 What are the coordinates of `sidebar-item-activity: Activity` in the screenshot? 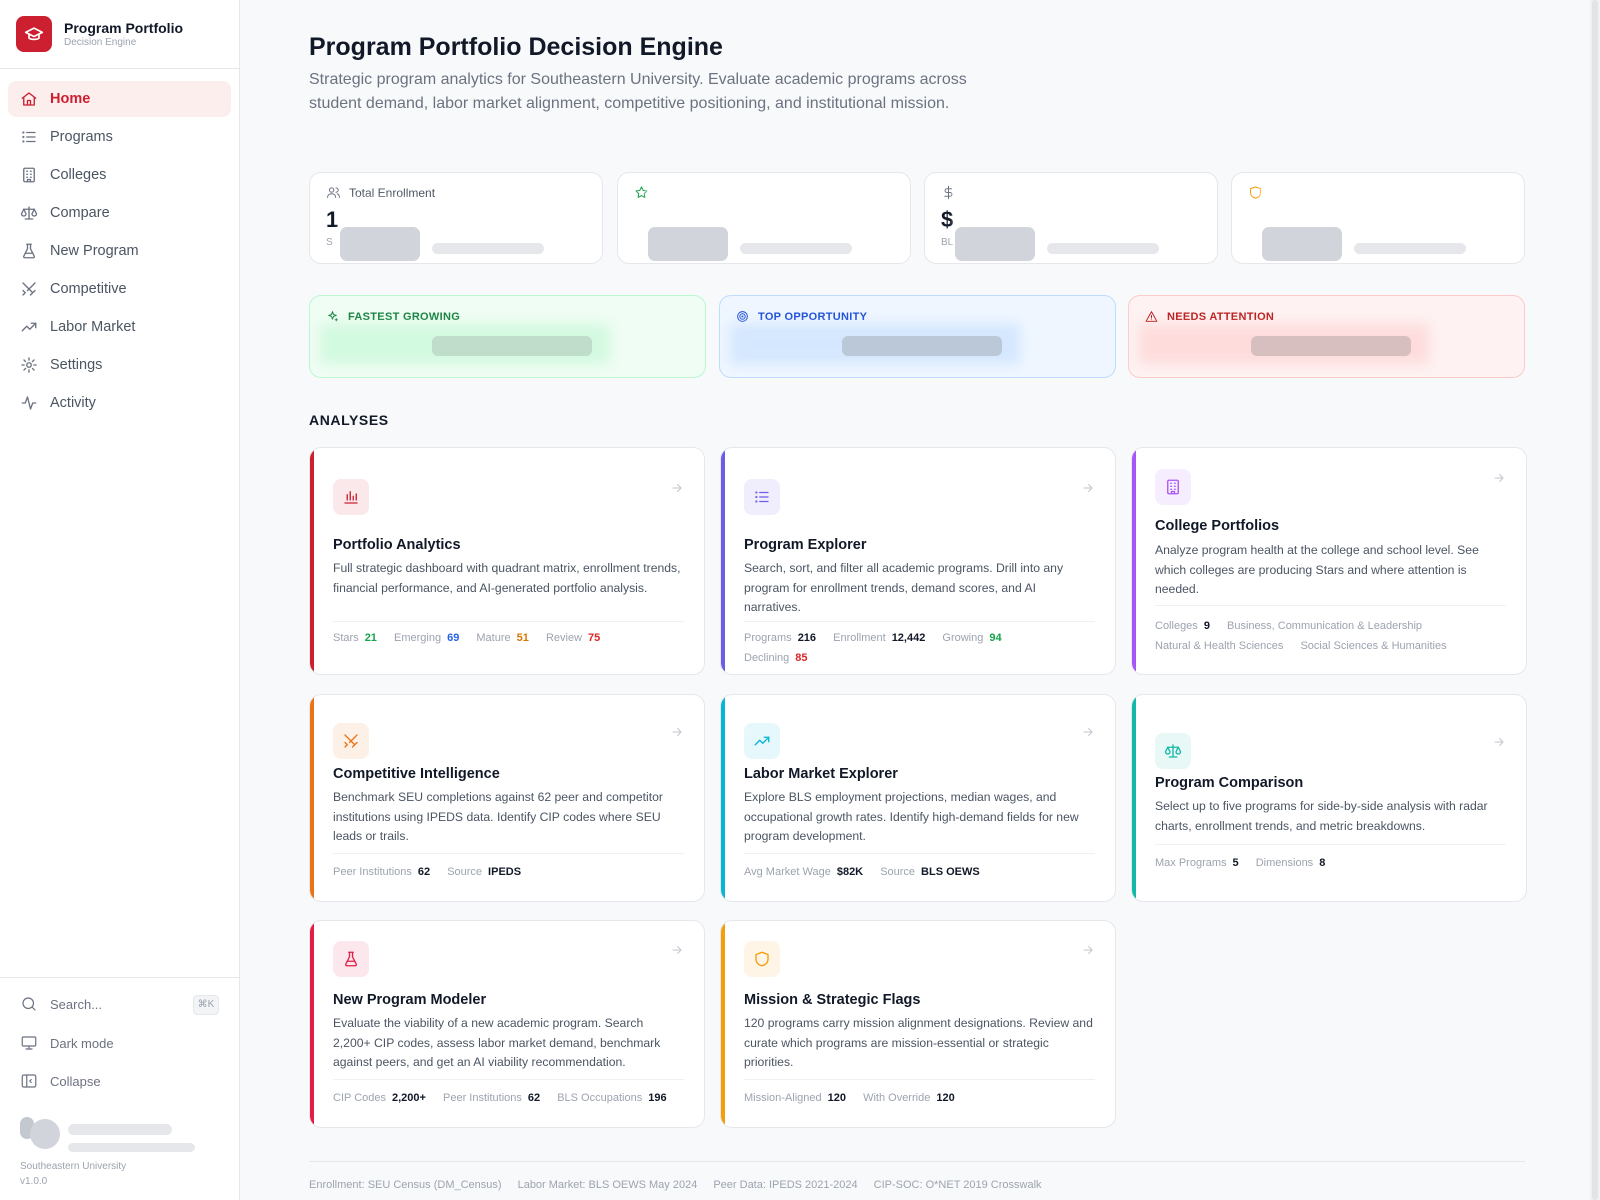 It's located at (119, 403).